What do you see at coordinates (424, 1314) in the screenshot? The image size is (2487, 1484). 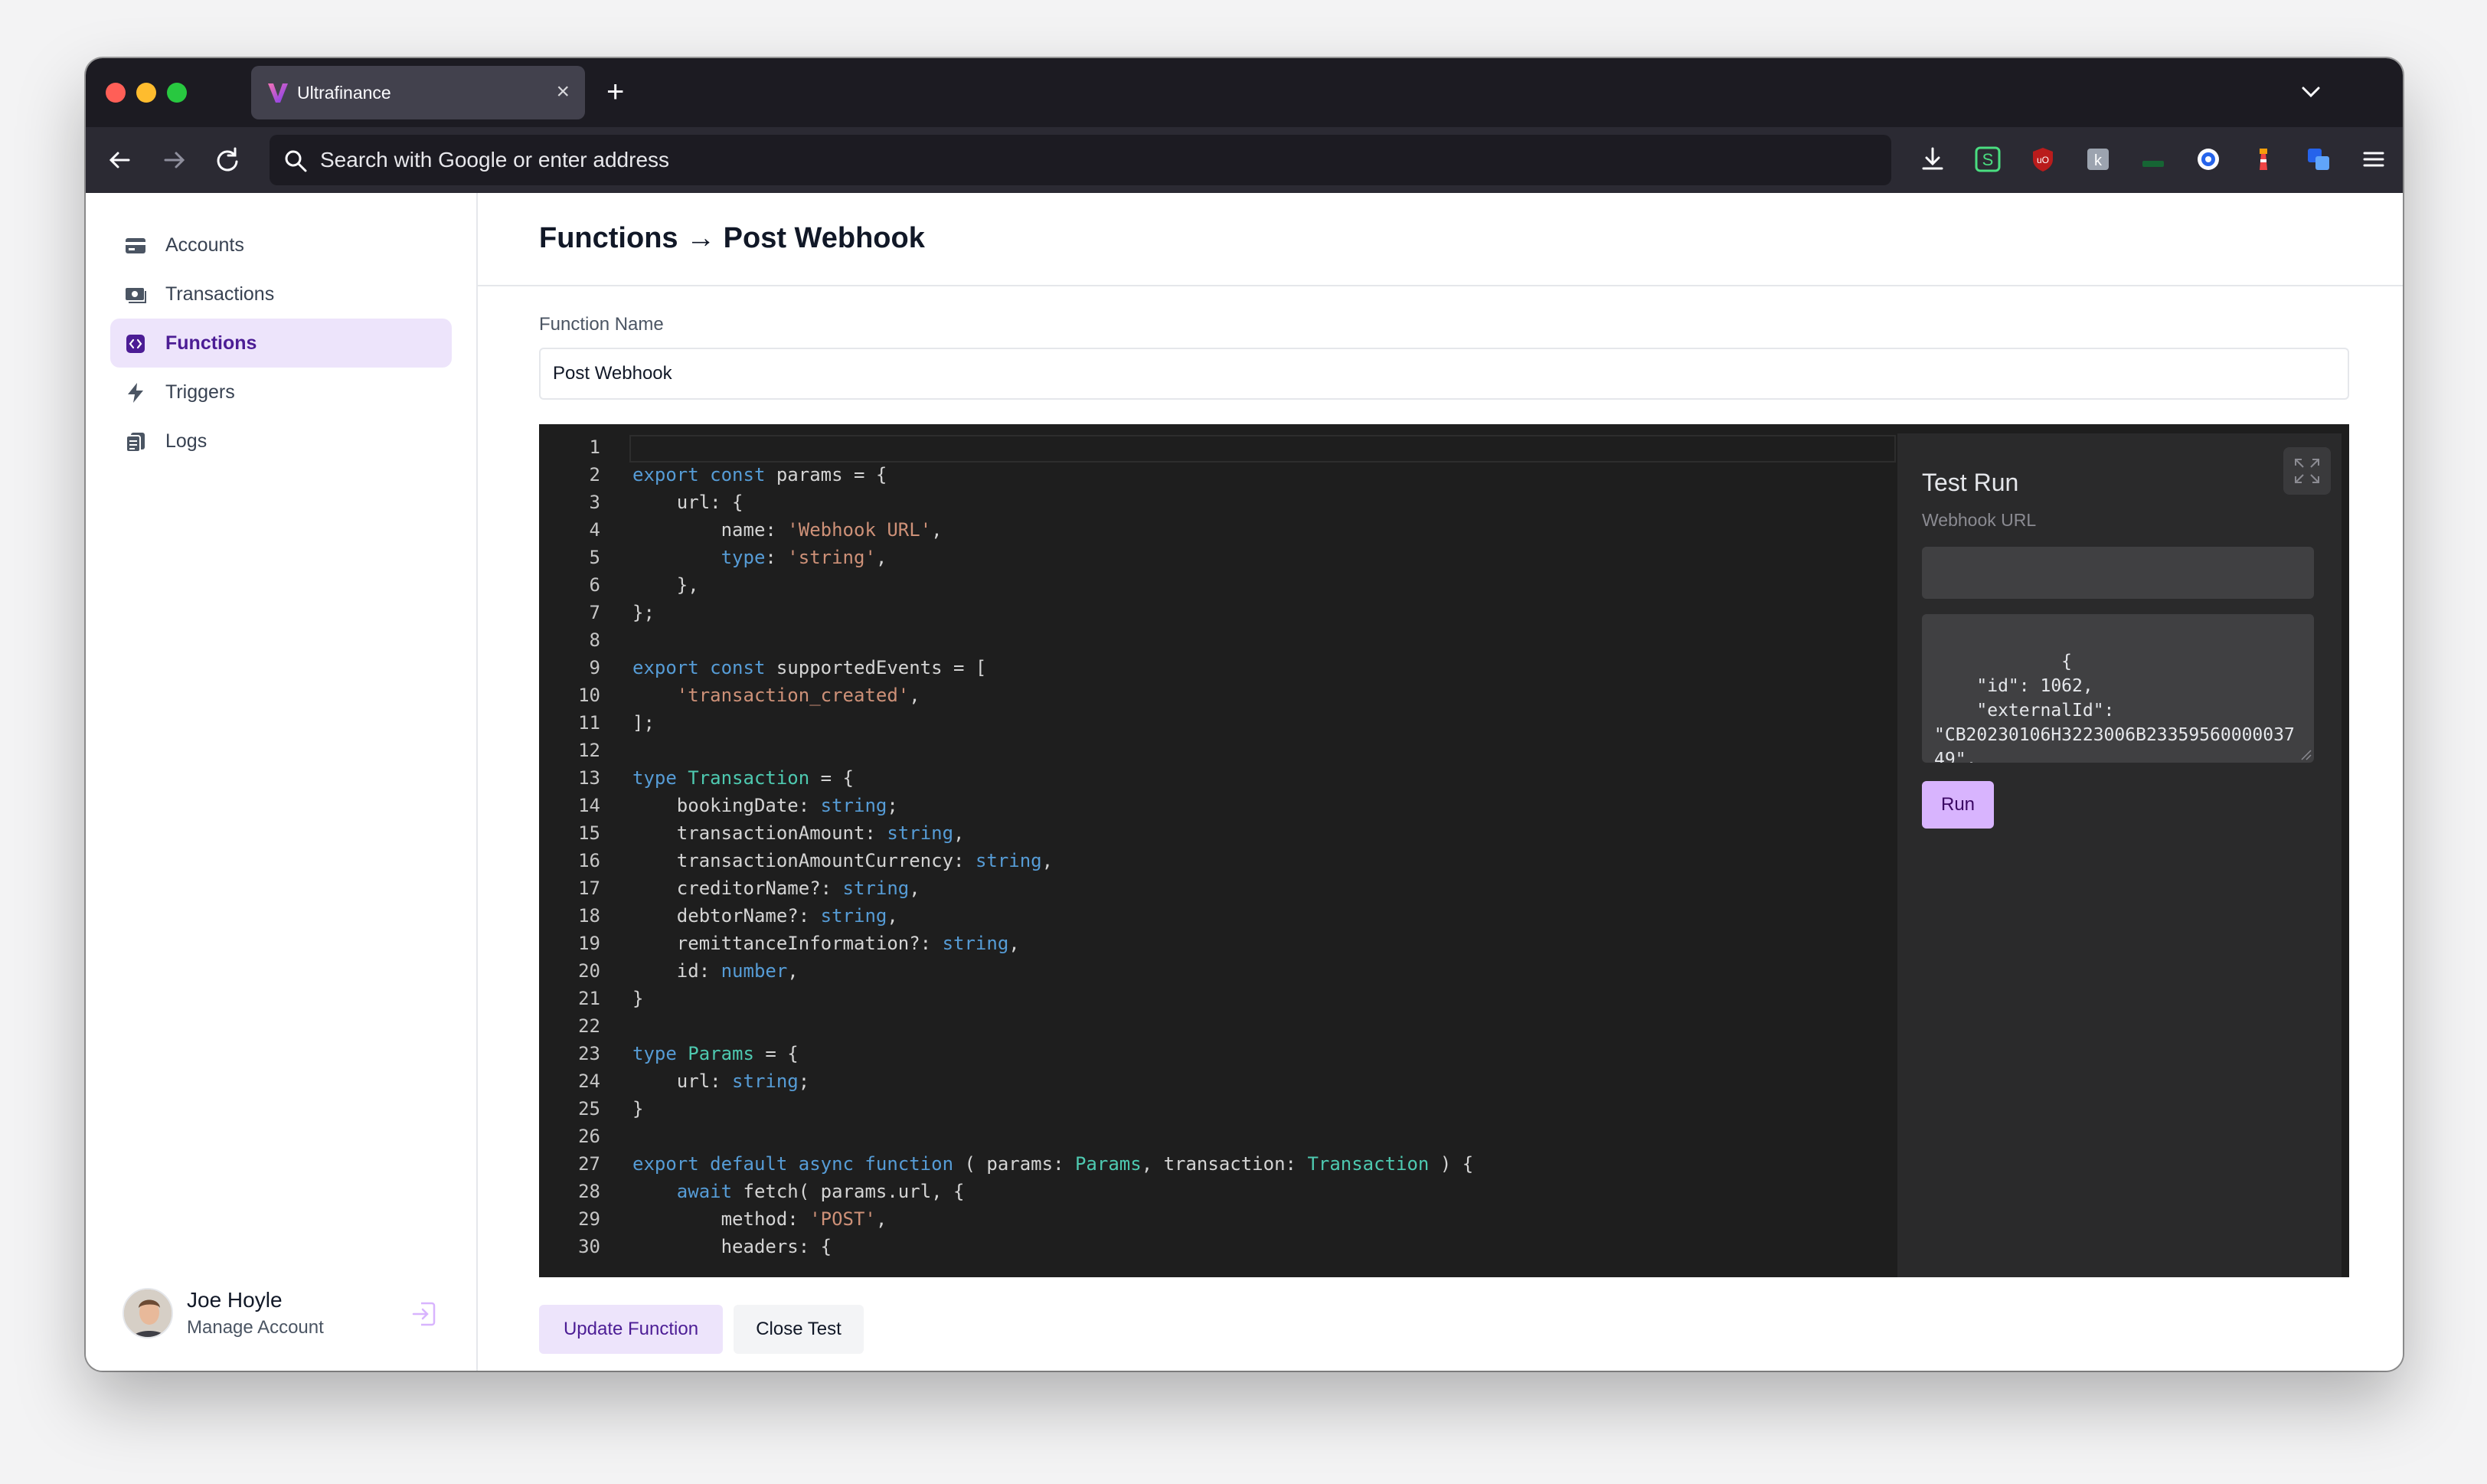 I see `logout-icon` at bounding box center [424, 1314].